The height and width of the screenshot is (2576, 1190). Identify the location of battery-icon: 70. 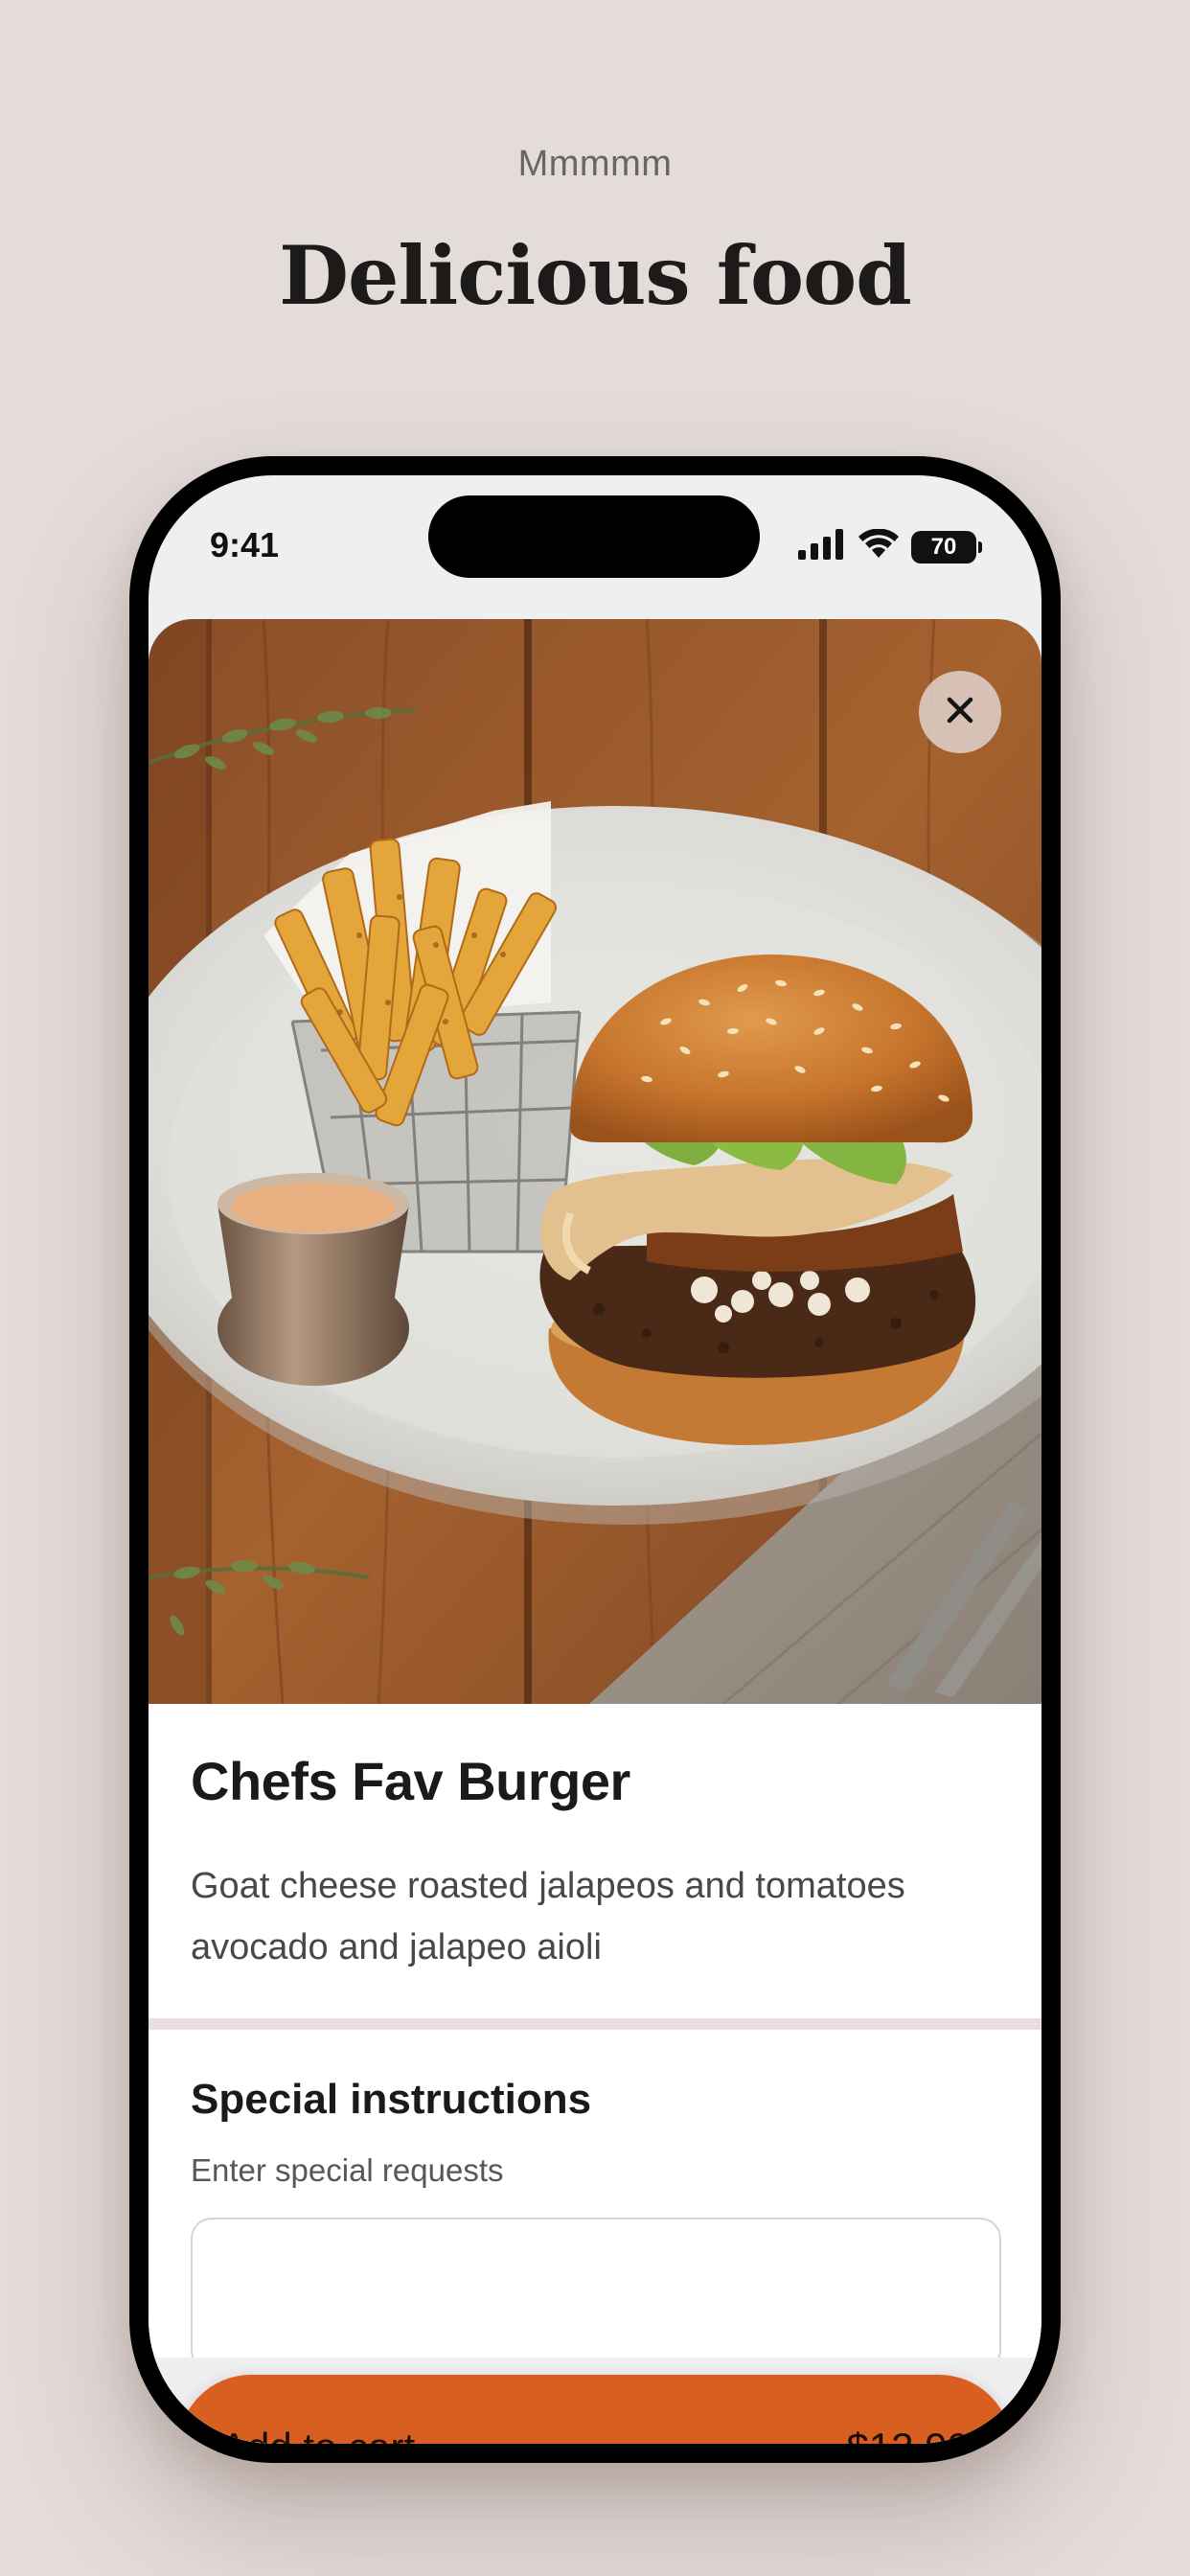
(947, 547).